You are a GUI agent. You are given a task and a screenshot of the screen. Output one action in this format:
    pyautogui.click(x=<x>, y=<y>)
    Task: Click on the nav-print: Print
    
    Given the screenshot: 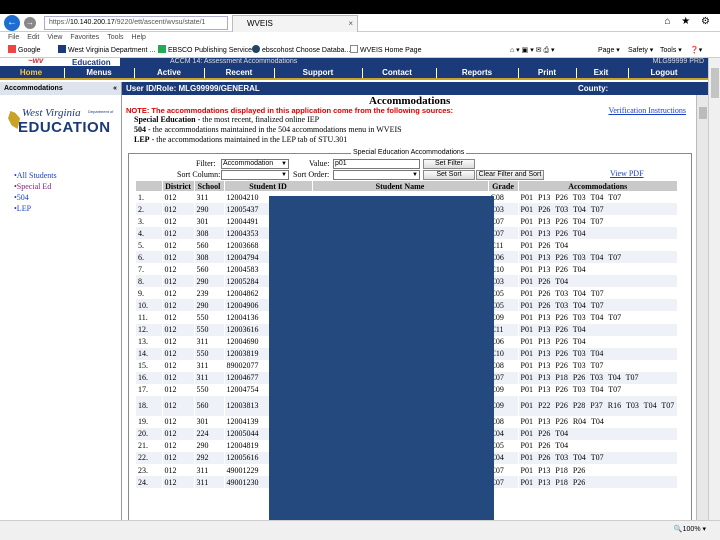 What is the action you would take?
    pyautogui.click(x=547, y=73)
    